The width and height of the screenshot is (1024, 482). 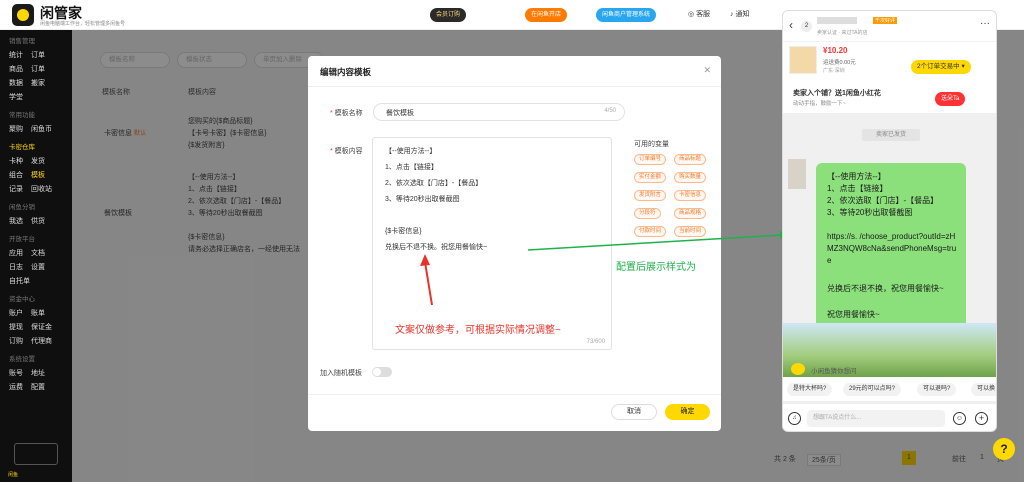 What do you see at coordinates (885, 288) in the screenshot?
I see `msg-line: 兑换后不退不换，祝您用餐愉快~` at bounding box center [885, 288].